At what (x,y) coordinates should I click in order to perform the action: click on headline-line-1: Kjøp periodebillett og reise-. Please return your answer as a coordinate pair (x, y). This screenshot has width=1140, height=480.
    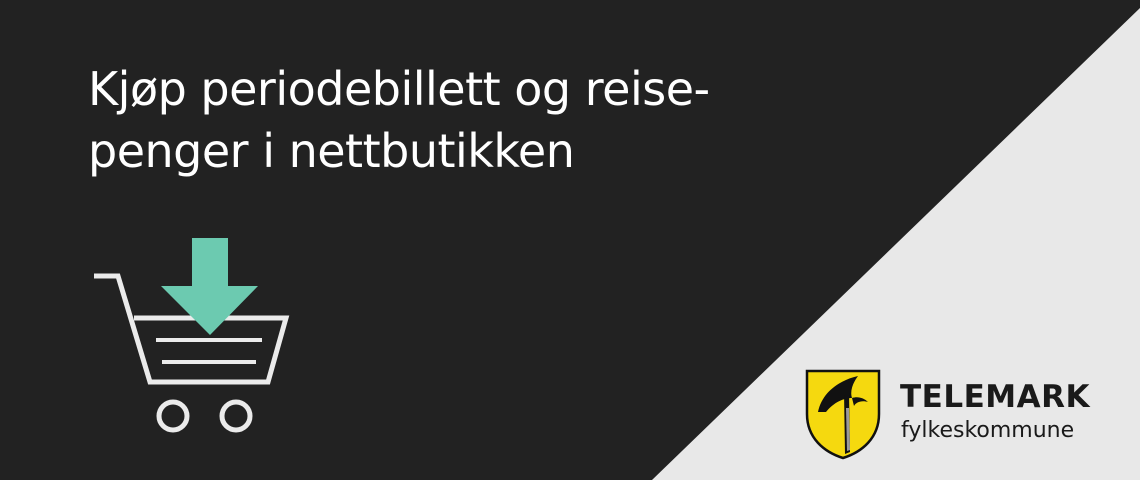
    Looking at the image, I should click on (399, 89).